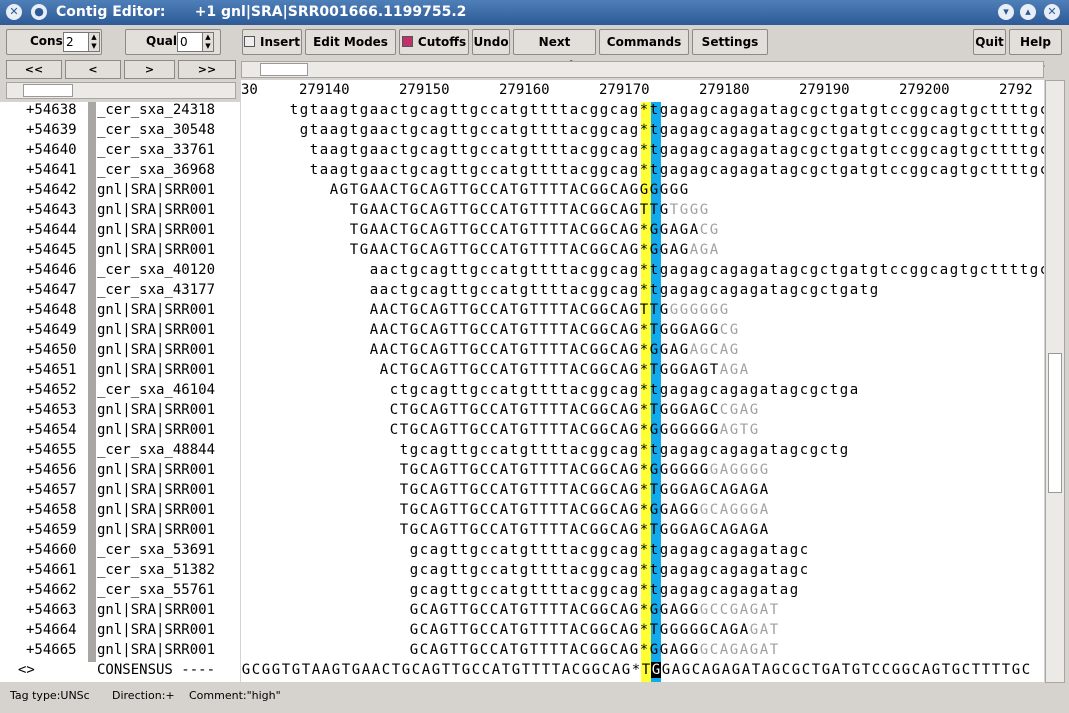 This screenshot has height=713, width=1069. I want to click on vertical-scroll-thumb, so click(1055, 423).